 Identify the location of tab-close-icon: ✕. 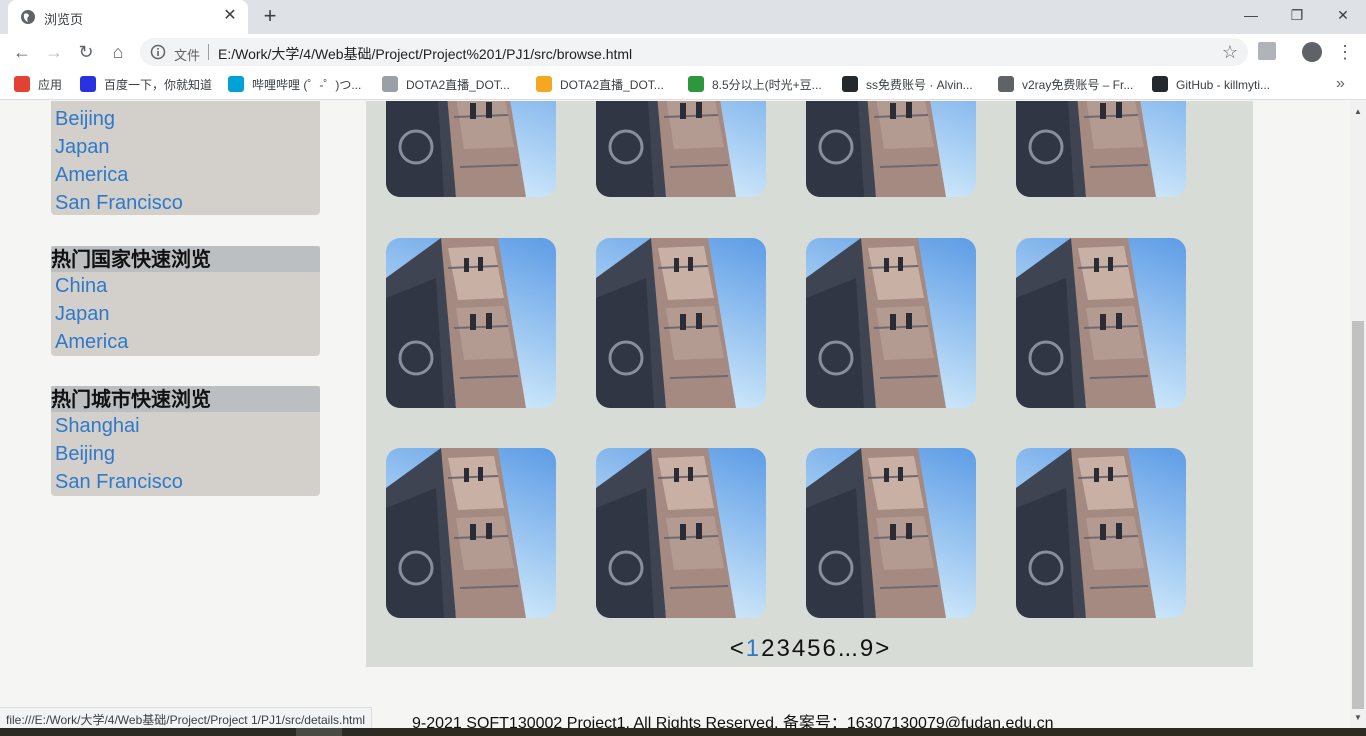
(230, 16).